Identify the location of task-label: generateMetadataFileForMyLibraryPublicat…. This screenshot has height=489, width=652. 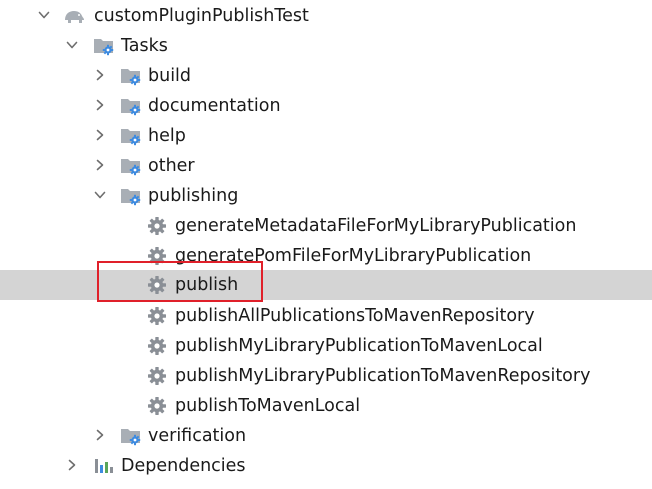
(376, 226).